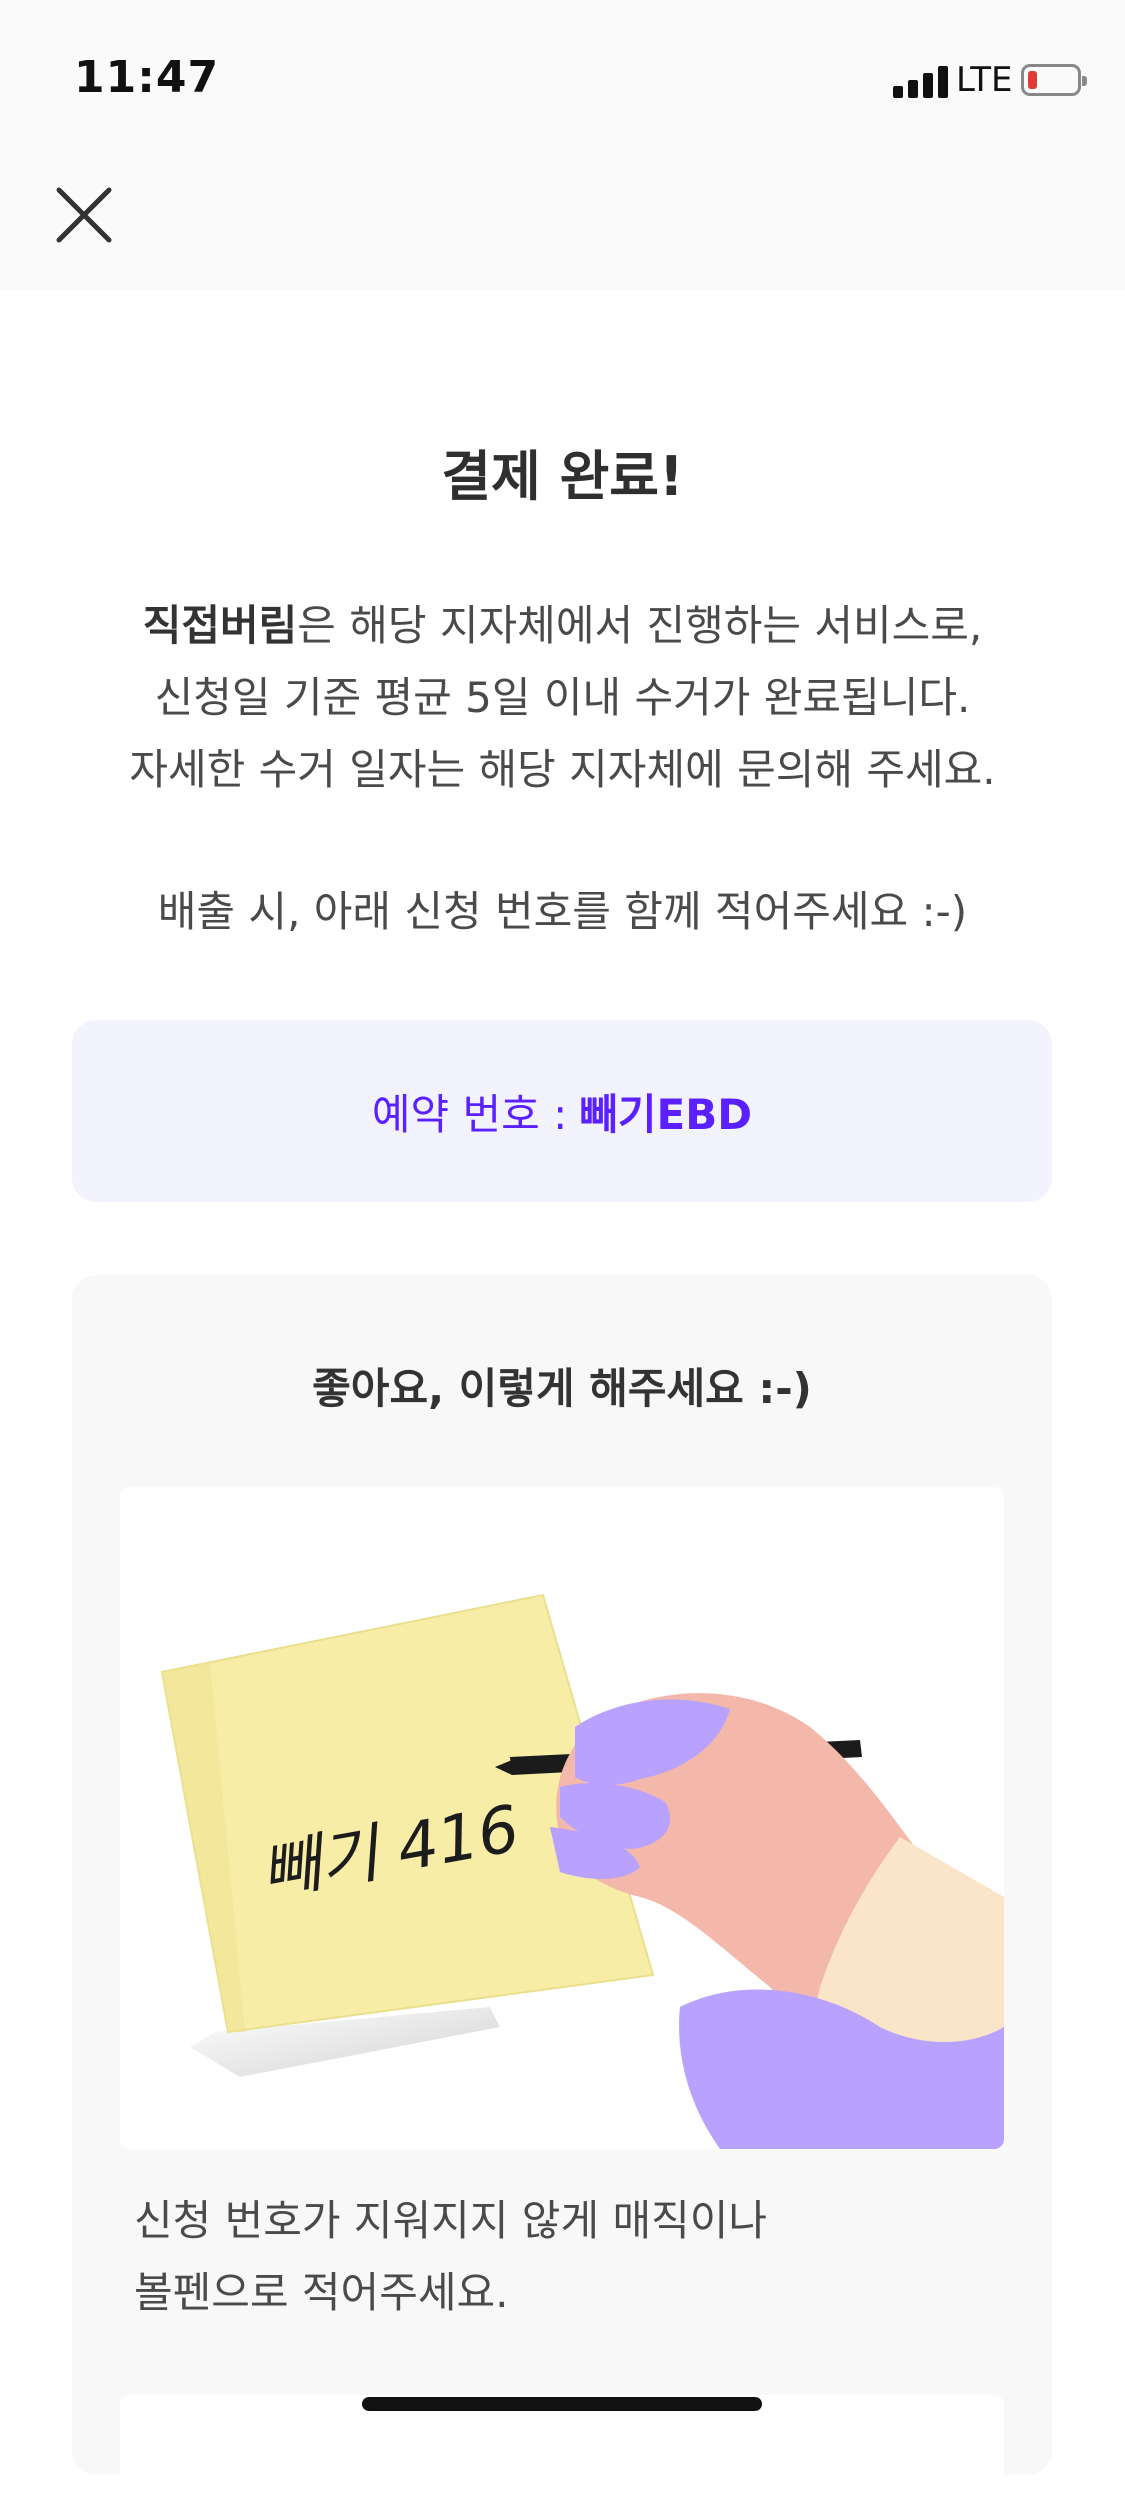 Image resolution: width=1125 pixels, height=2495 pixels. I want to click on guide-title: 좋아요, 이렇게 해주세요 :-), so click(562, 1388).